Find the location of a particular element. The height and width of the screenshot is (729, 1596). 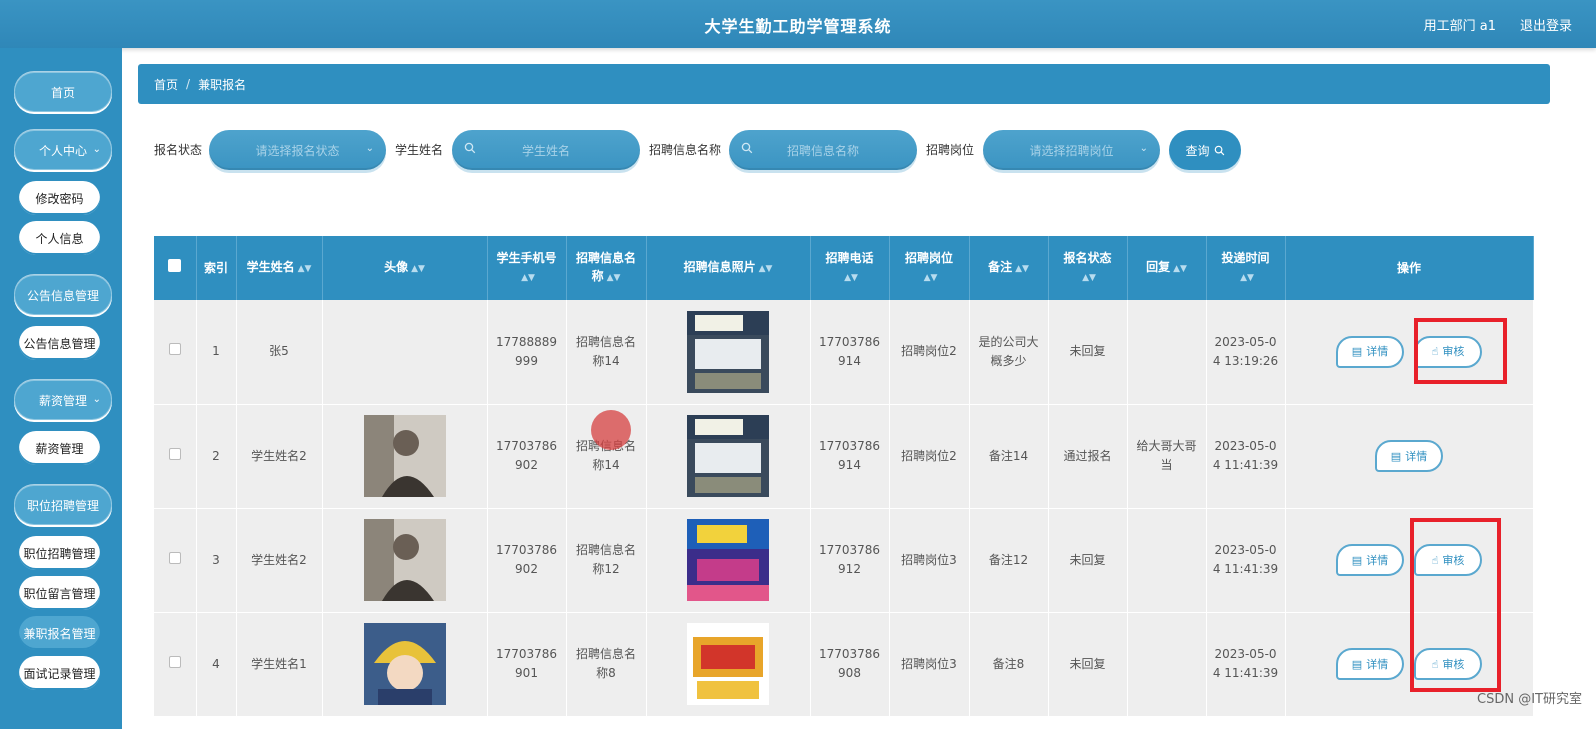

cell-index: 4 is located at coordinates (216, 664).